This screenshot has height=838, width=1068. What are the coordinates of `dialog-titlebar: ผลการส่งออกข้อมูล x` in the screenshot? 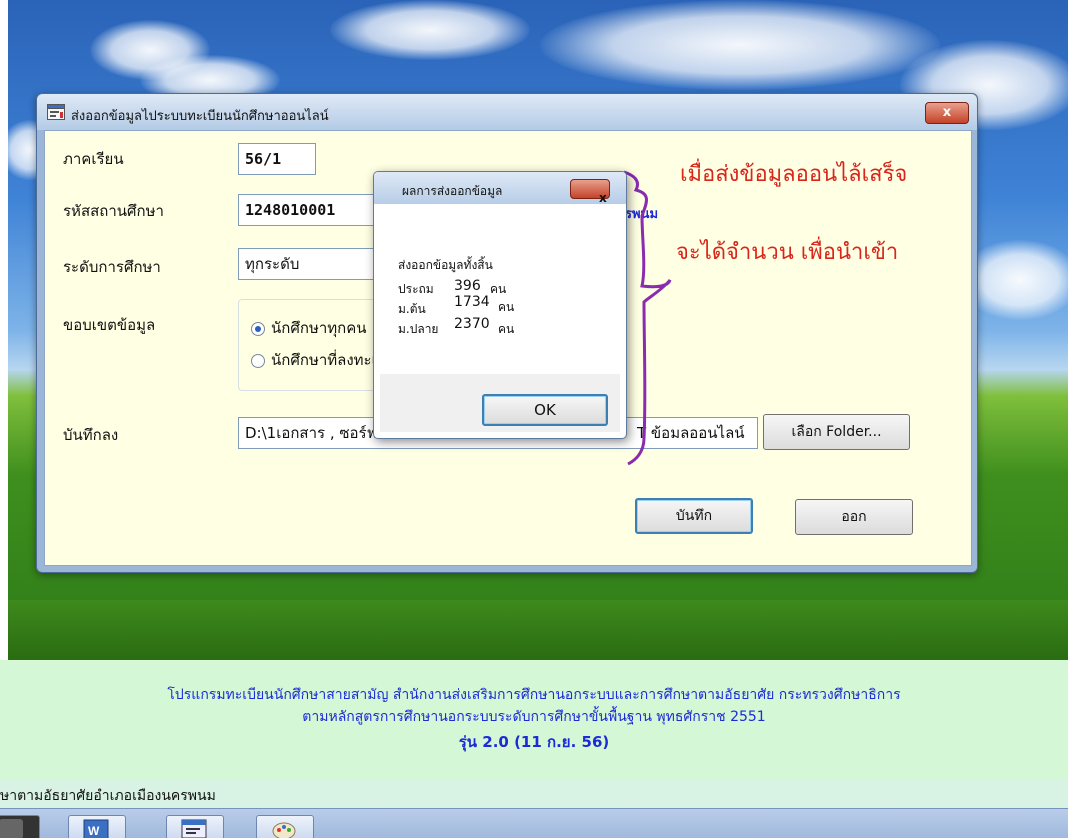 It's located at (500, 188).